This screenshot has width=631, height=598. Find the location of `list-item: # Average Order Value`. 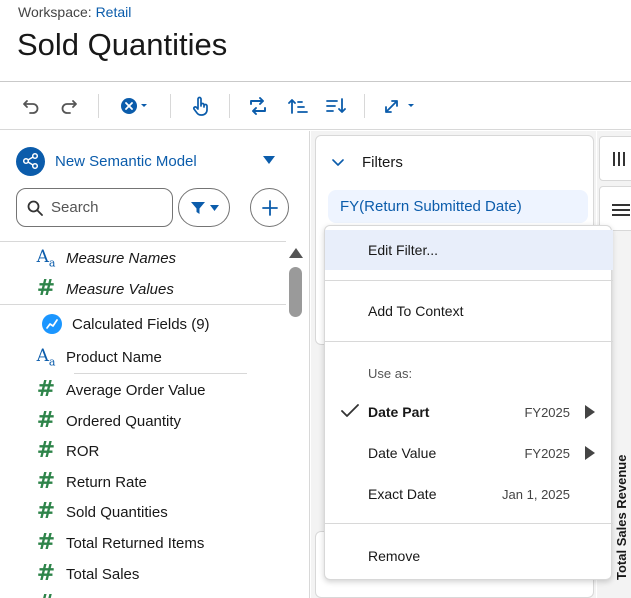

list-item: # Average Order Value is located at coordinates (143, 390).